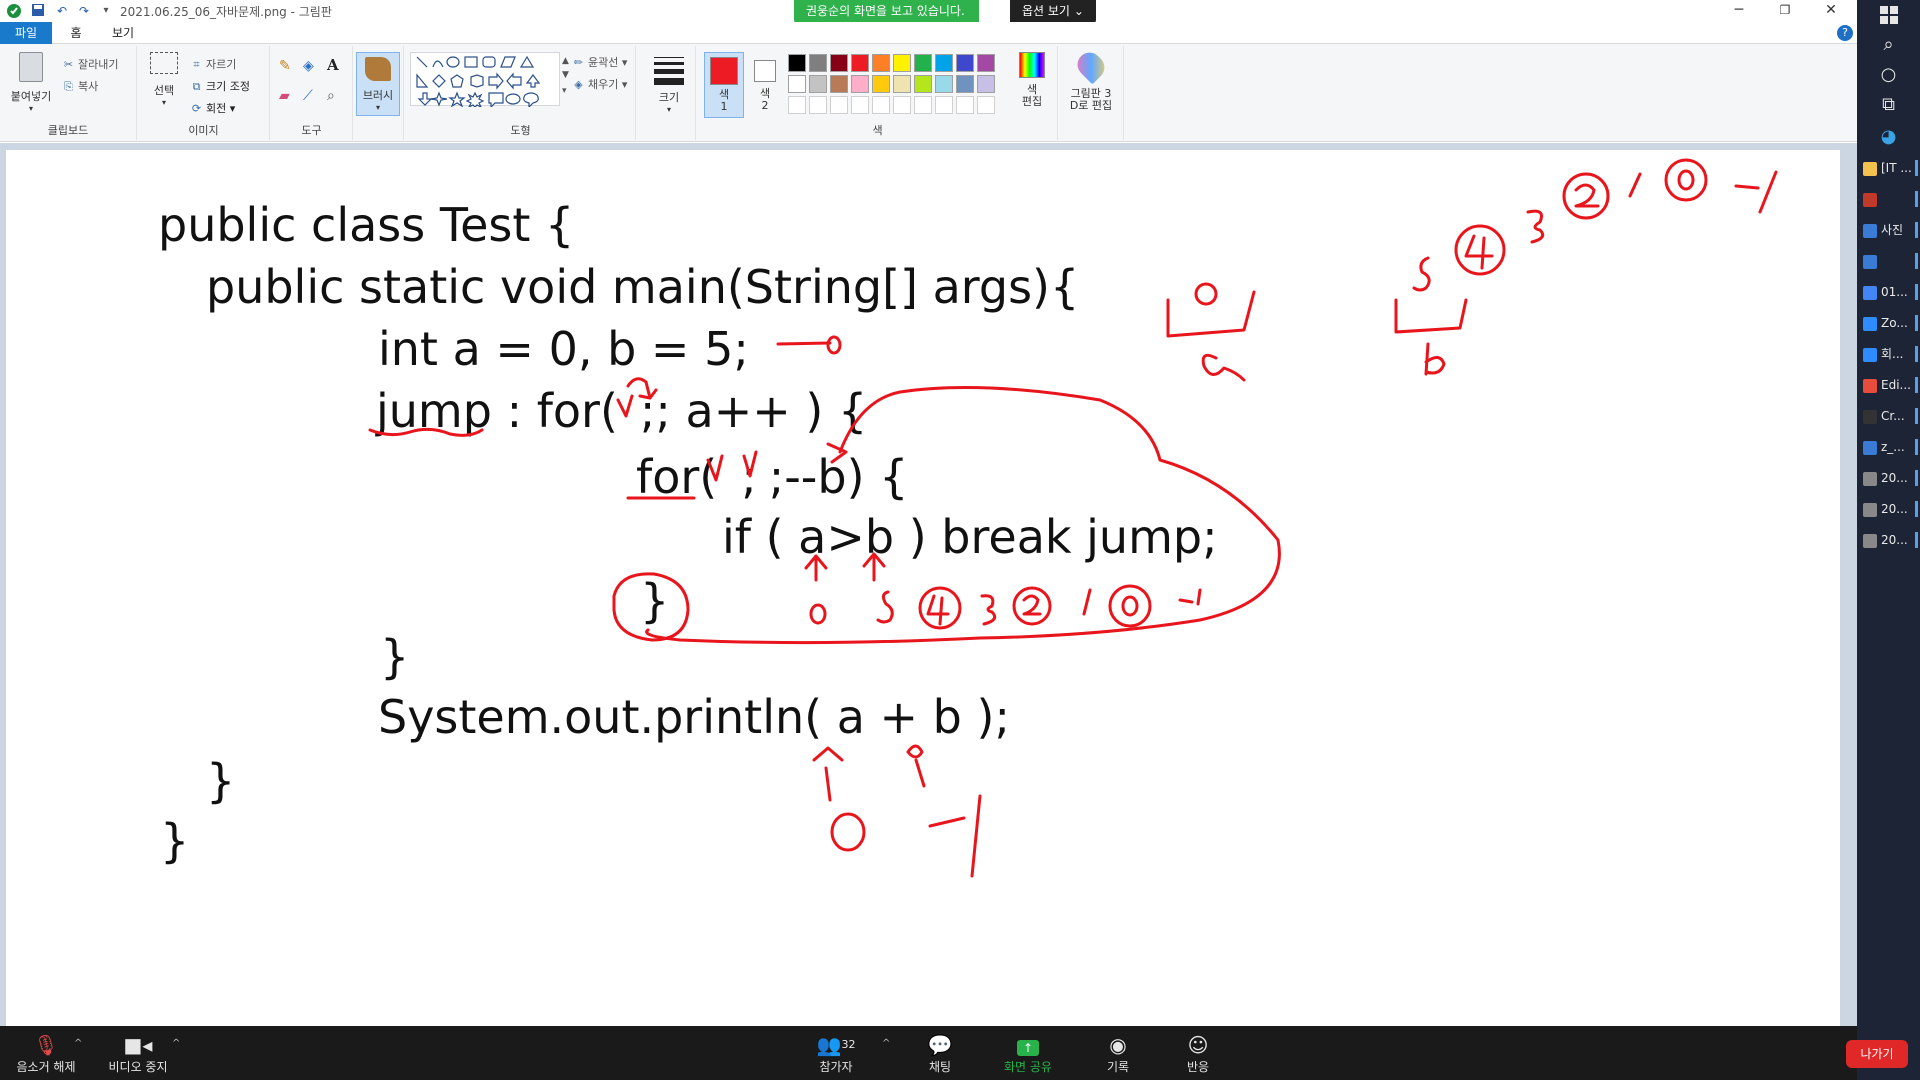 The image size is (1920, 1080). What do you see at coordinates (1223, 367) in the screenshot?
I see `a-letter` at bounding box center [1223, 367].